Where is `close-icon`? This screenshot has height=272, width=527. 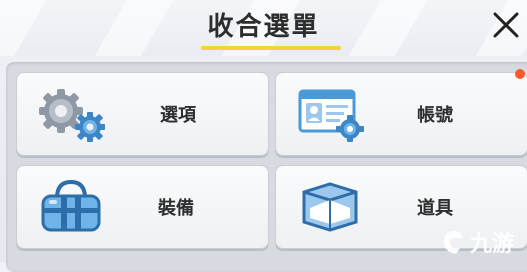
close-icon is located at coordinates (506, 25).